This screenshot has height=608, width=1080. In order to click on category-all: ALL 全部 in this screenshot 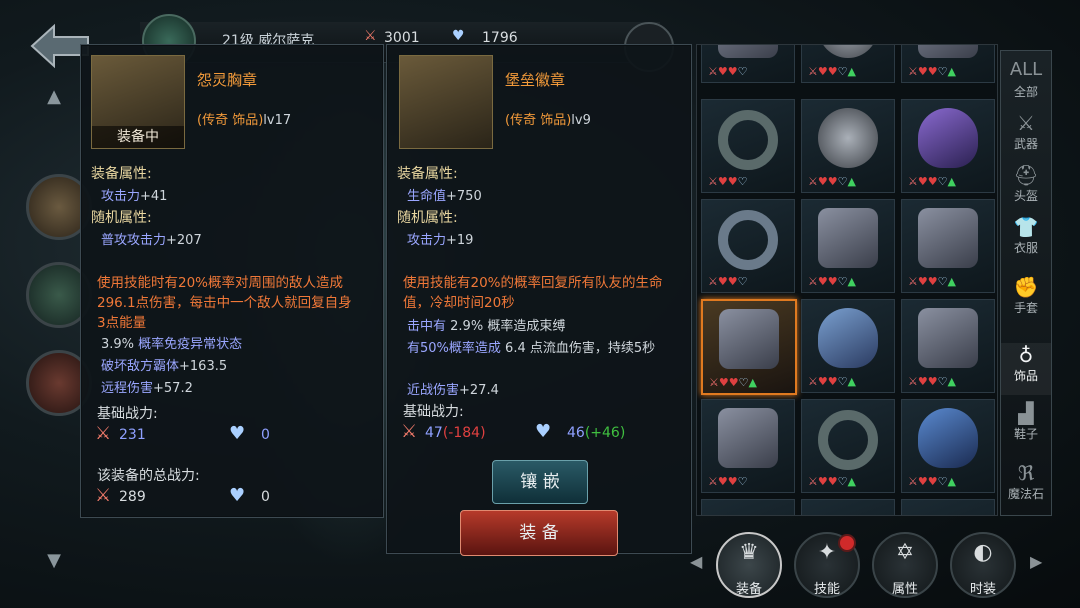, I will do `click(1026, 79)`.